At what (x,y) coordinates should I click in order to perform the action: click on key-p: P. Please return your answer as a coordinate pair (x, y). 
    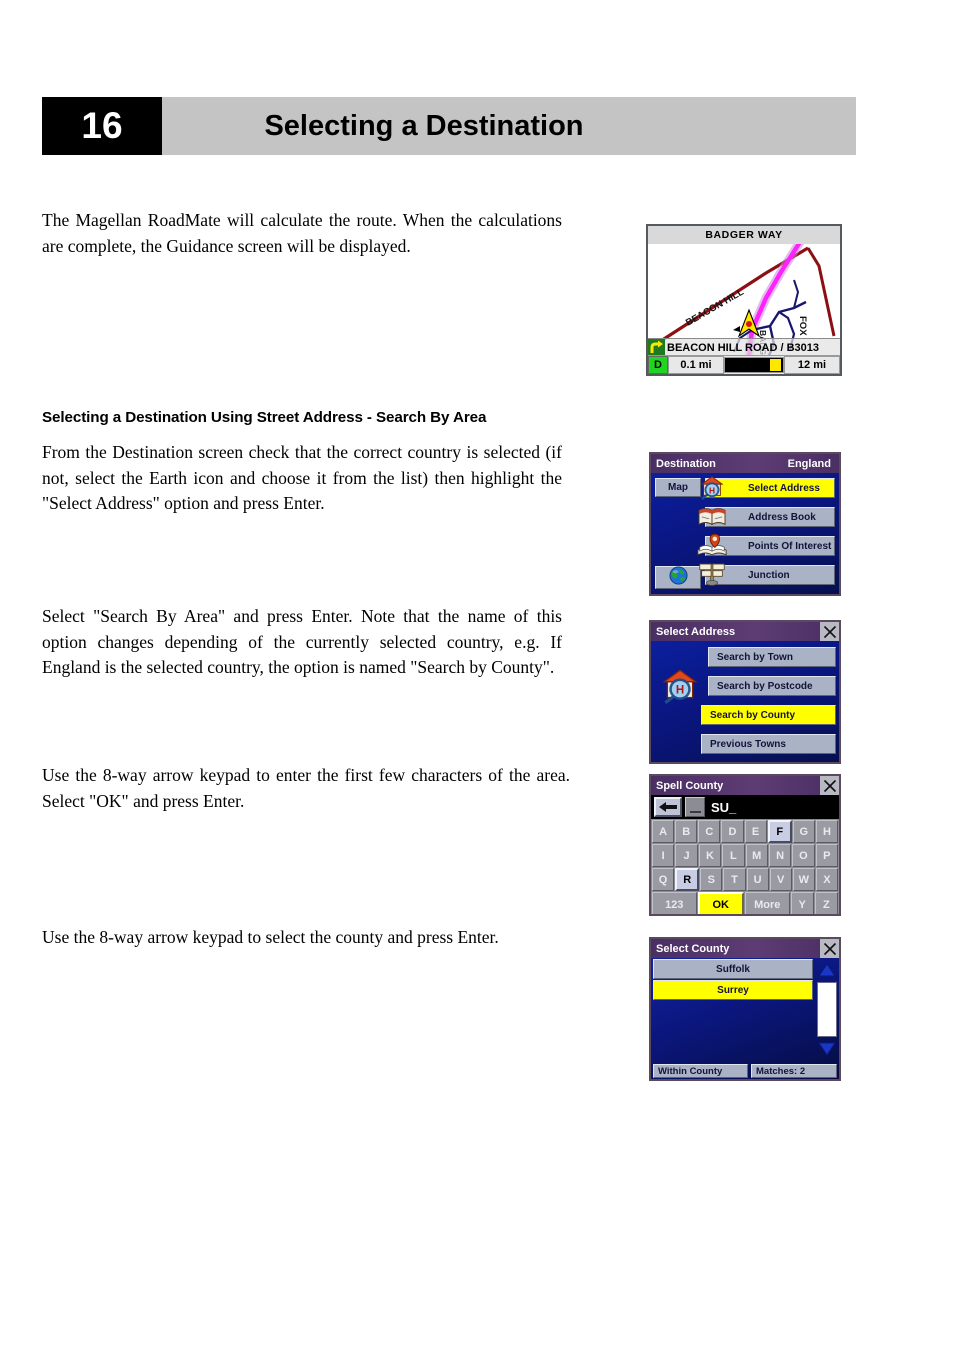
    Looking at the image, I should click on (826, 855).